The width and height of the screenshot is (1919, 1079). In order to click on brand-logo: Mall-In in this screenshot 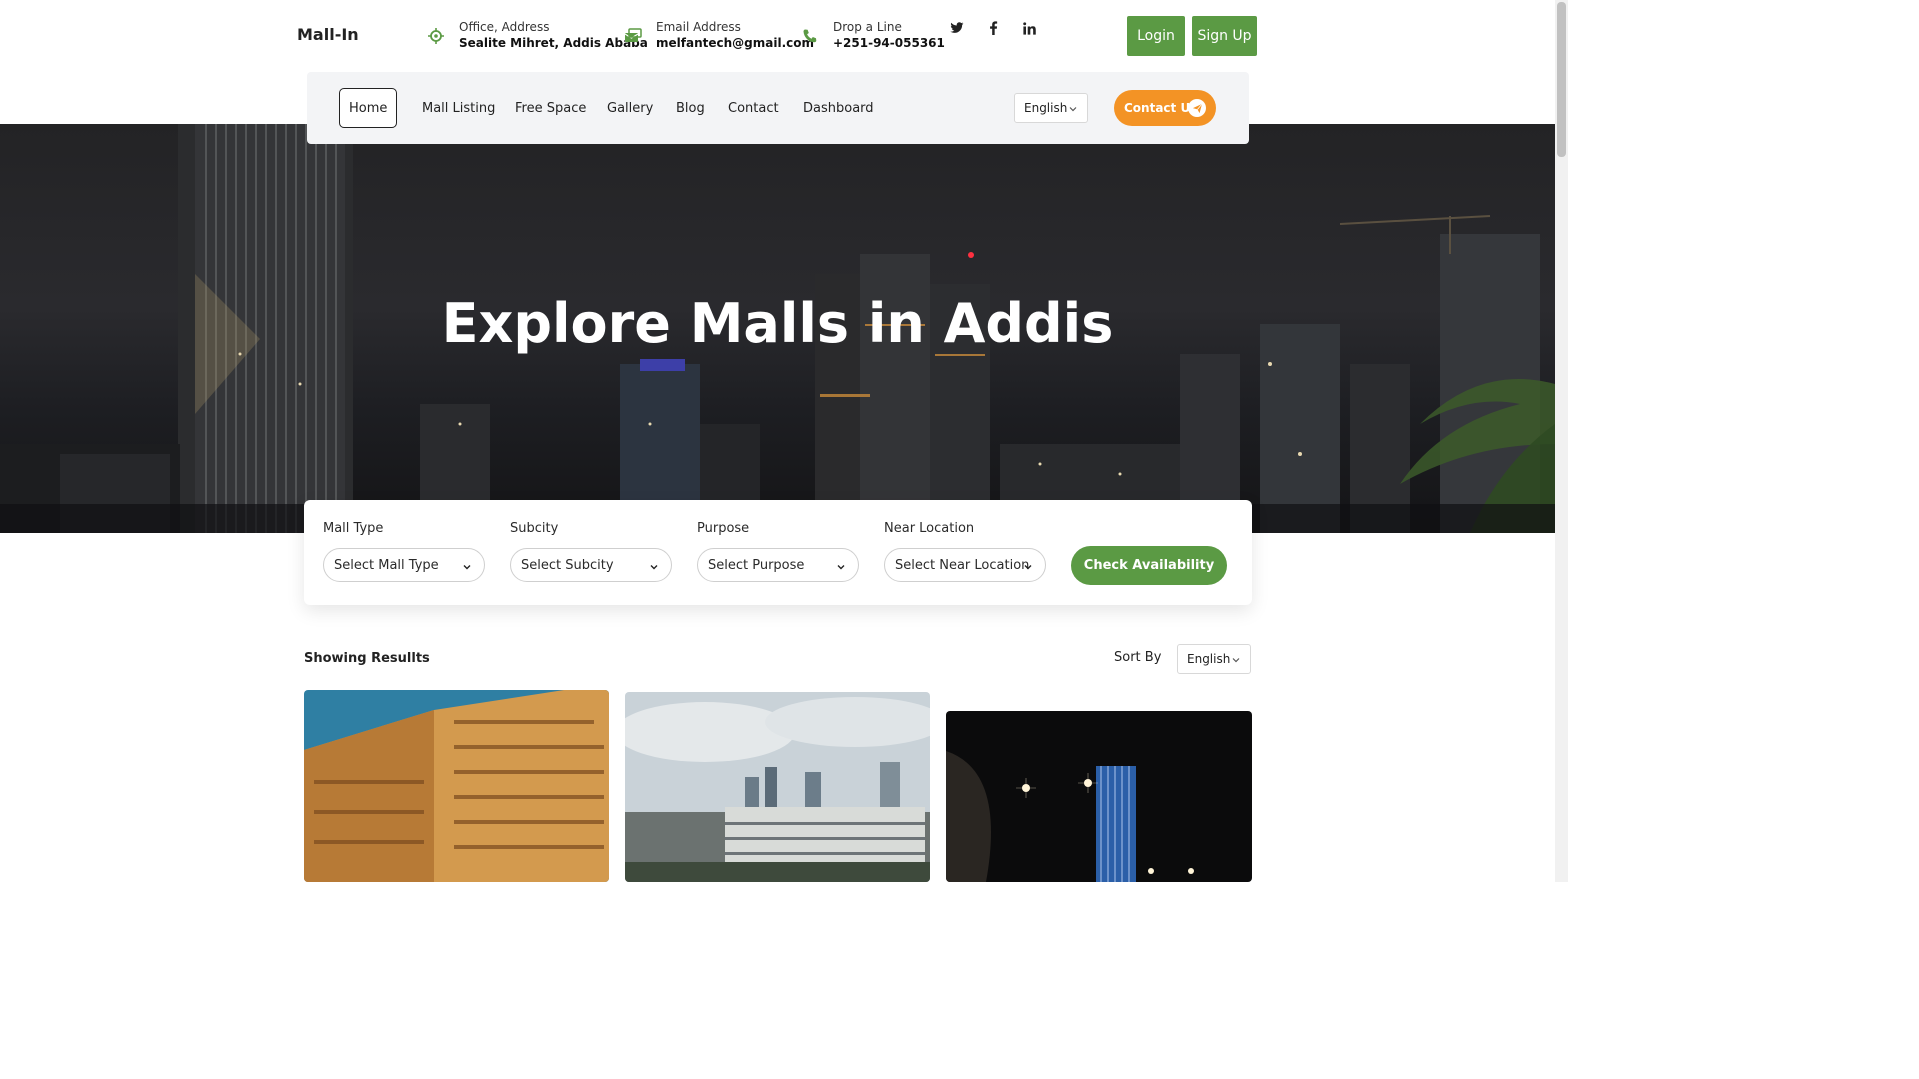, I will do `click(328, 34)`.